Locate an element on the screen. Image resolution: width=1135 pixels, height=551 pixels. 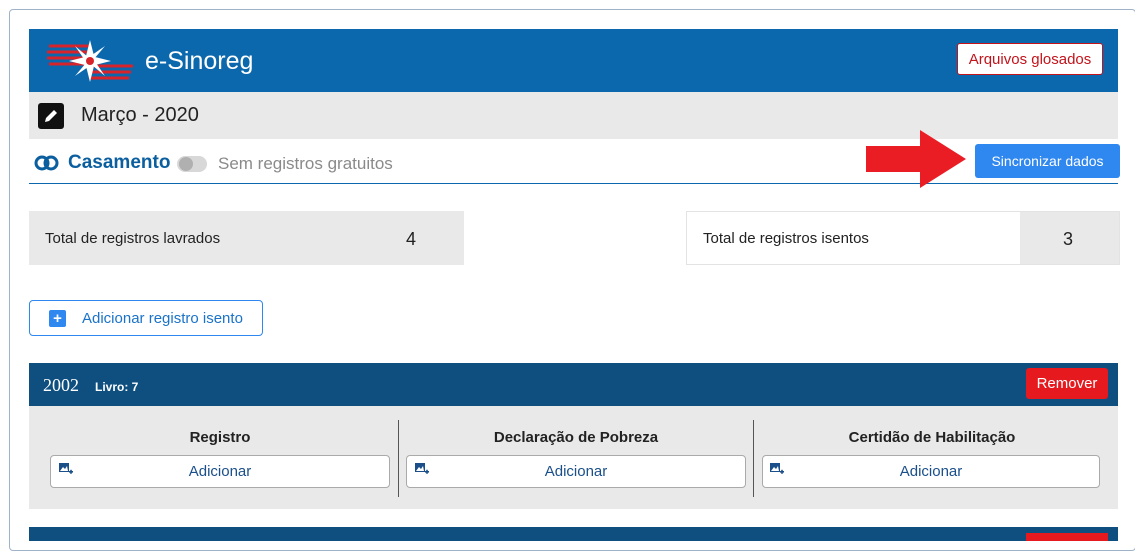
next-record-header is located at coordinates (573, 534).